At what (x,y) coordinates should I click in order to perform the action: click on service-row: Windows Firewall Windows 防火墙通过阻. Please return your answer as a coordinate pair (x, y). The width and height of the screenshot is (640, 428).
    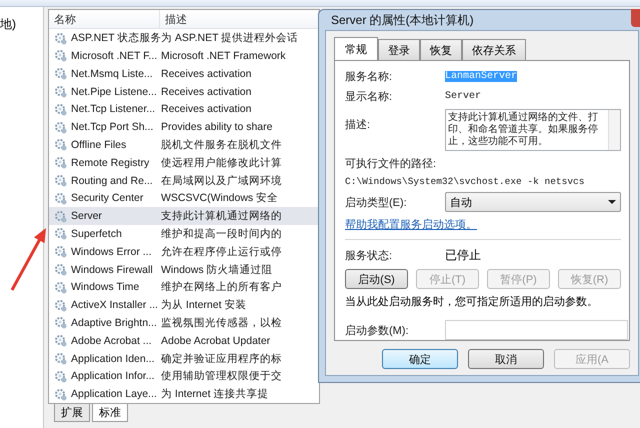
    Looking at the image, I should click on (184, 269).